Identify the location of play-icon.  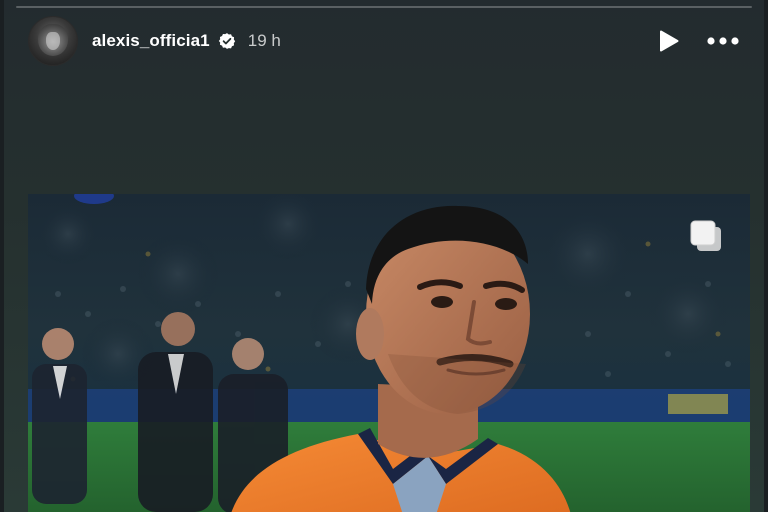
(669, 41).